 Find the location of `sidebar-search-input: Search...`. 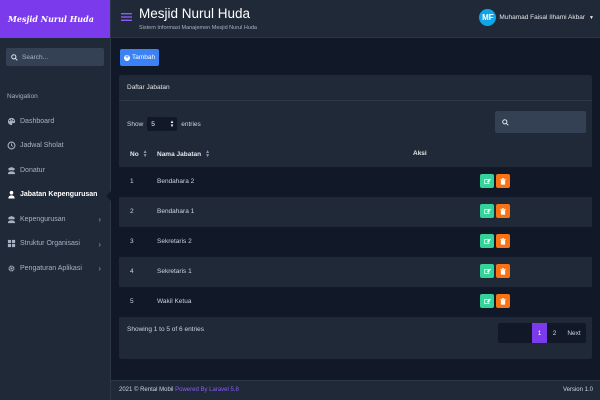

sidebar-search-input: Search... is located at coordinates (55, 57).